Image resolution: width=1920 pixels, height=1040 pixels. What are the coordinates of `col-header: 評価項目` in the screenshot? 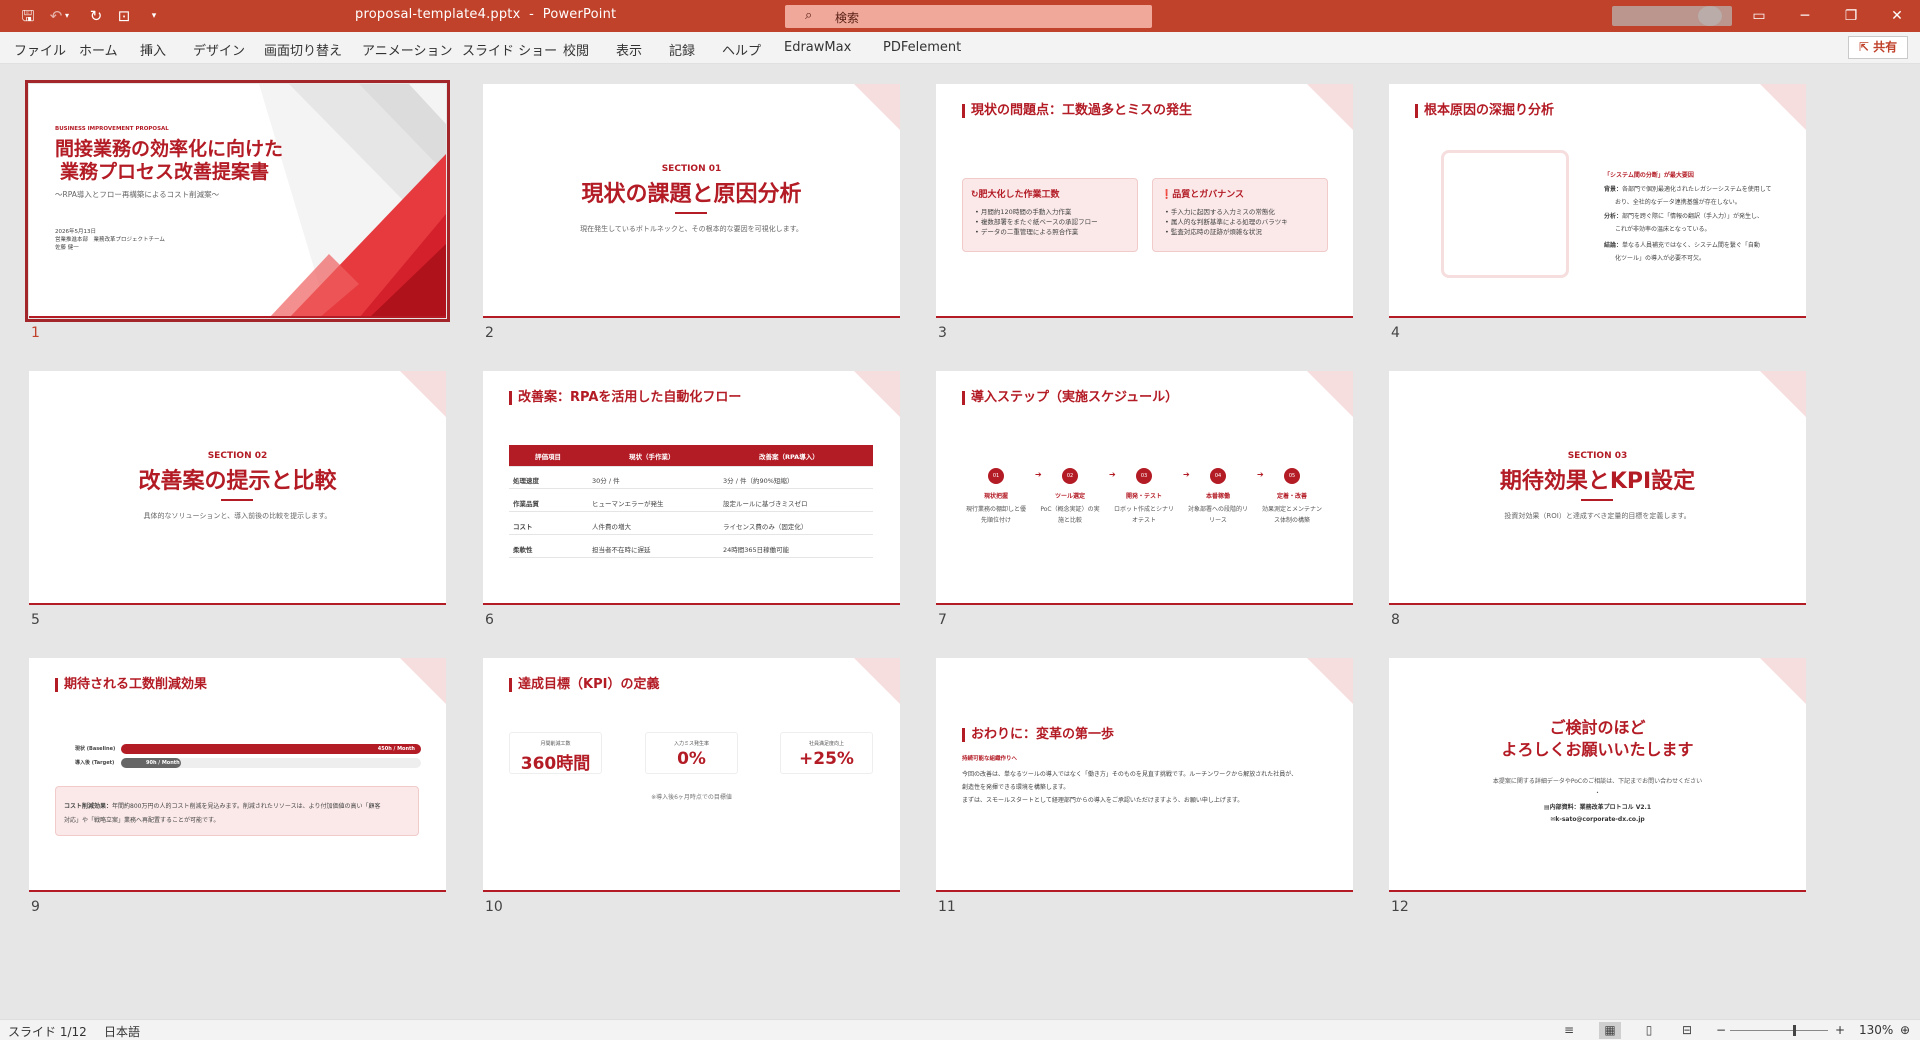 It's located at (548, 457).